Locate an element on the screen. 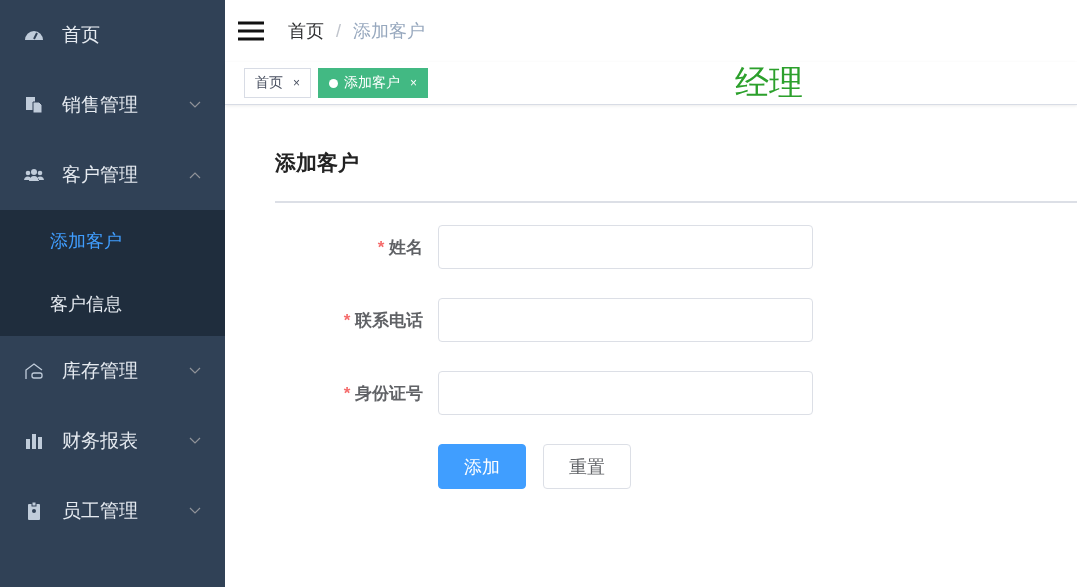 Image resolution: width=1077 pixels, height=587 pixels. dot-icon is located at coordinates (333, 83).